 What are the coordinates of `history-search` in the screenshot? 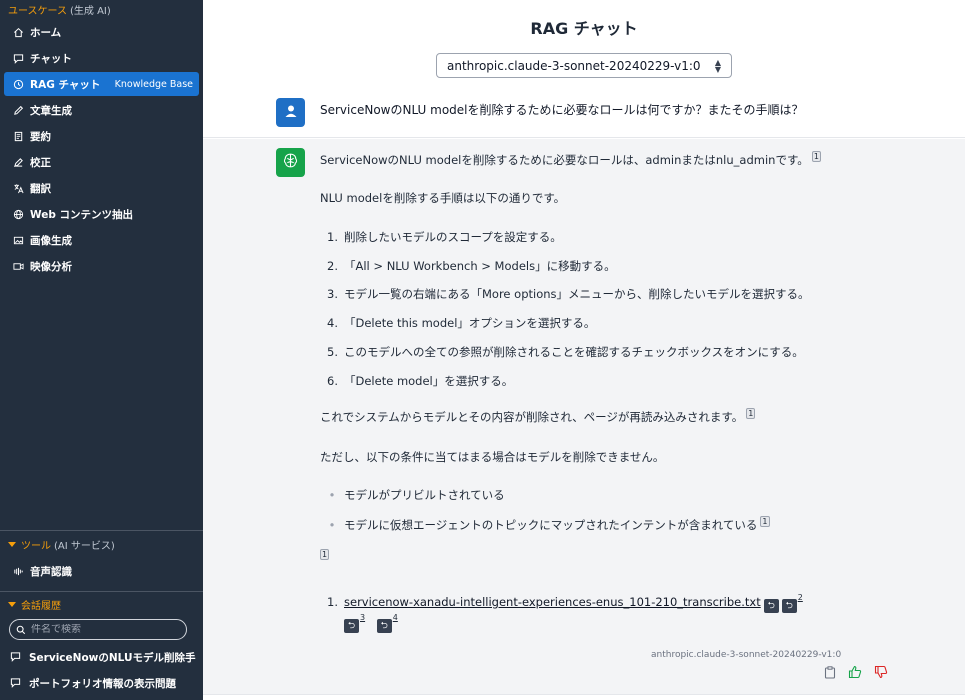 It's located at (98, 629).